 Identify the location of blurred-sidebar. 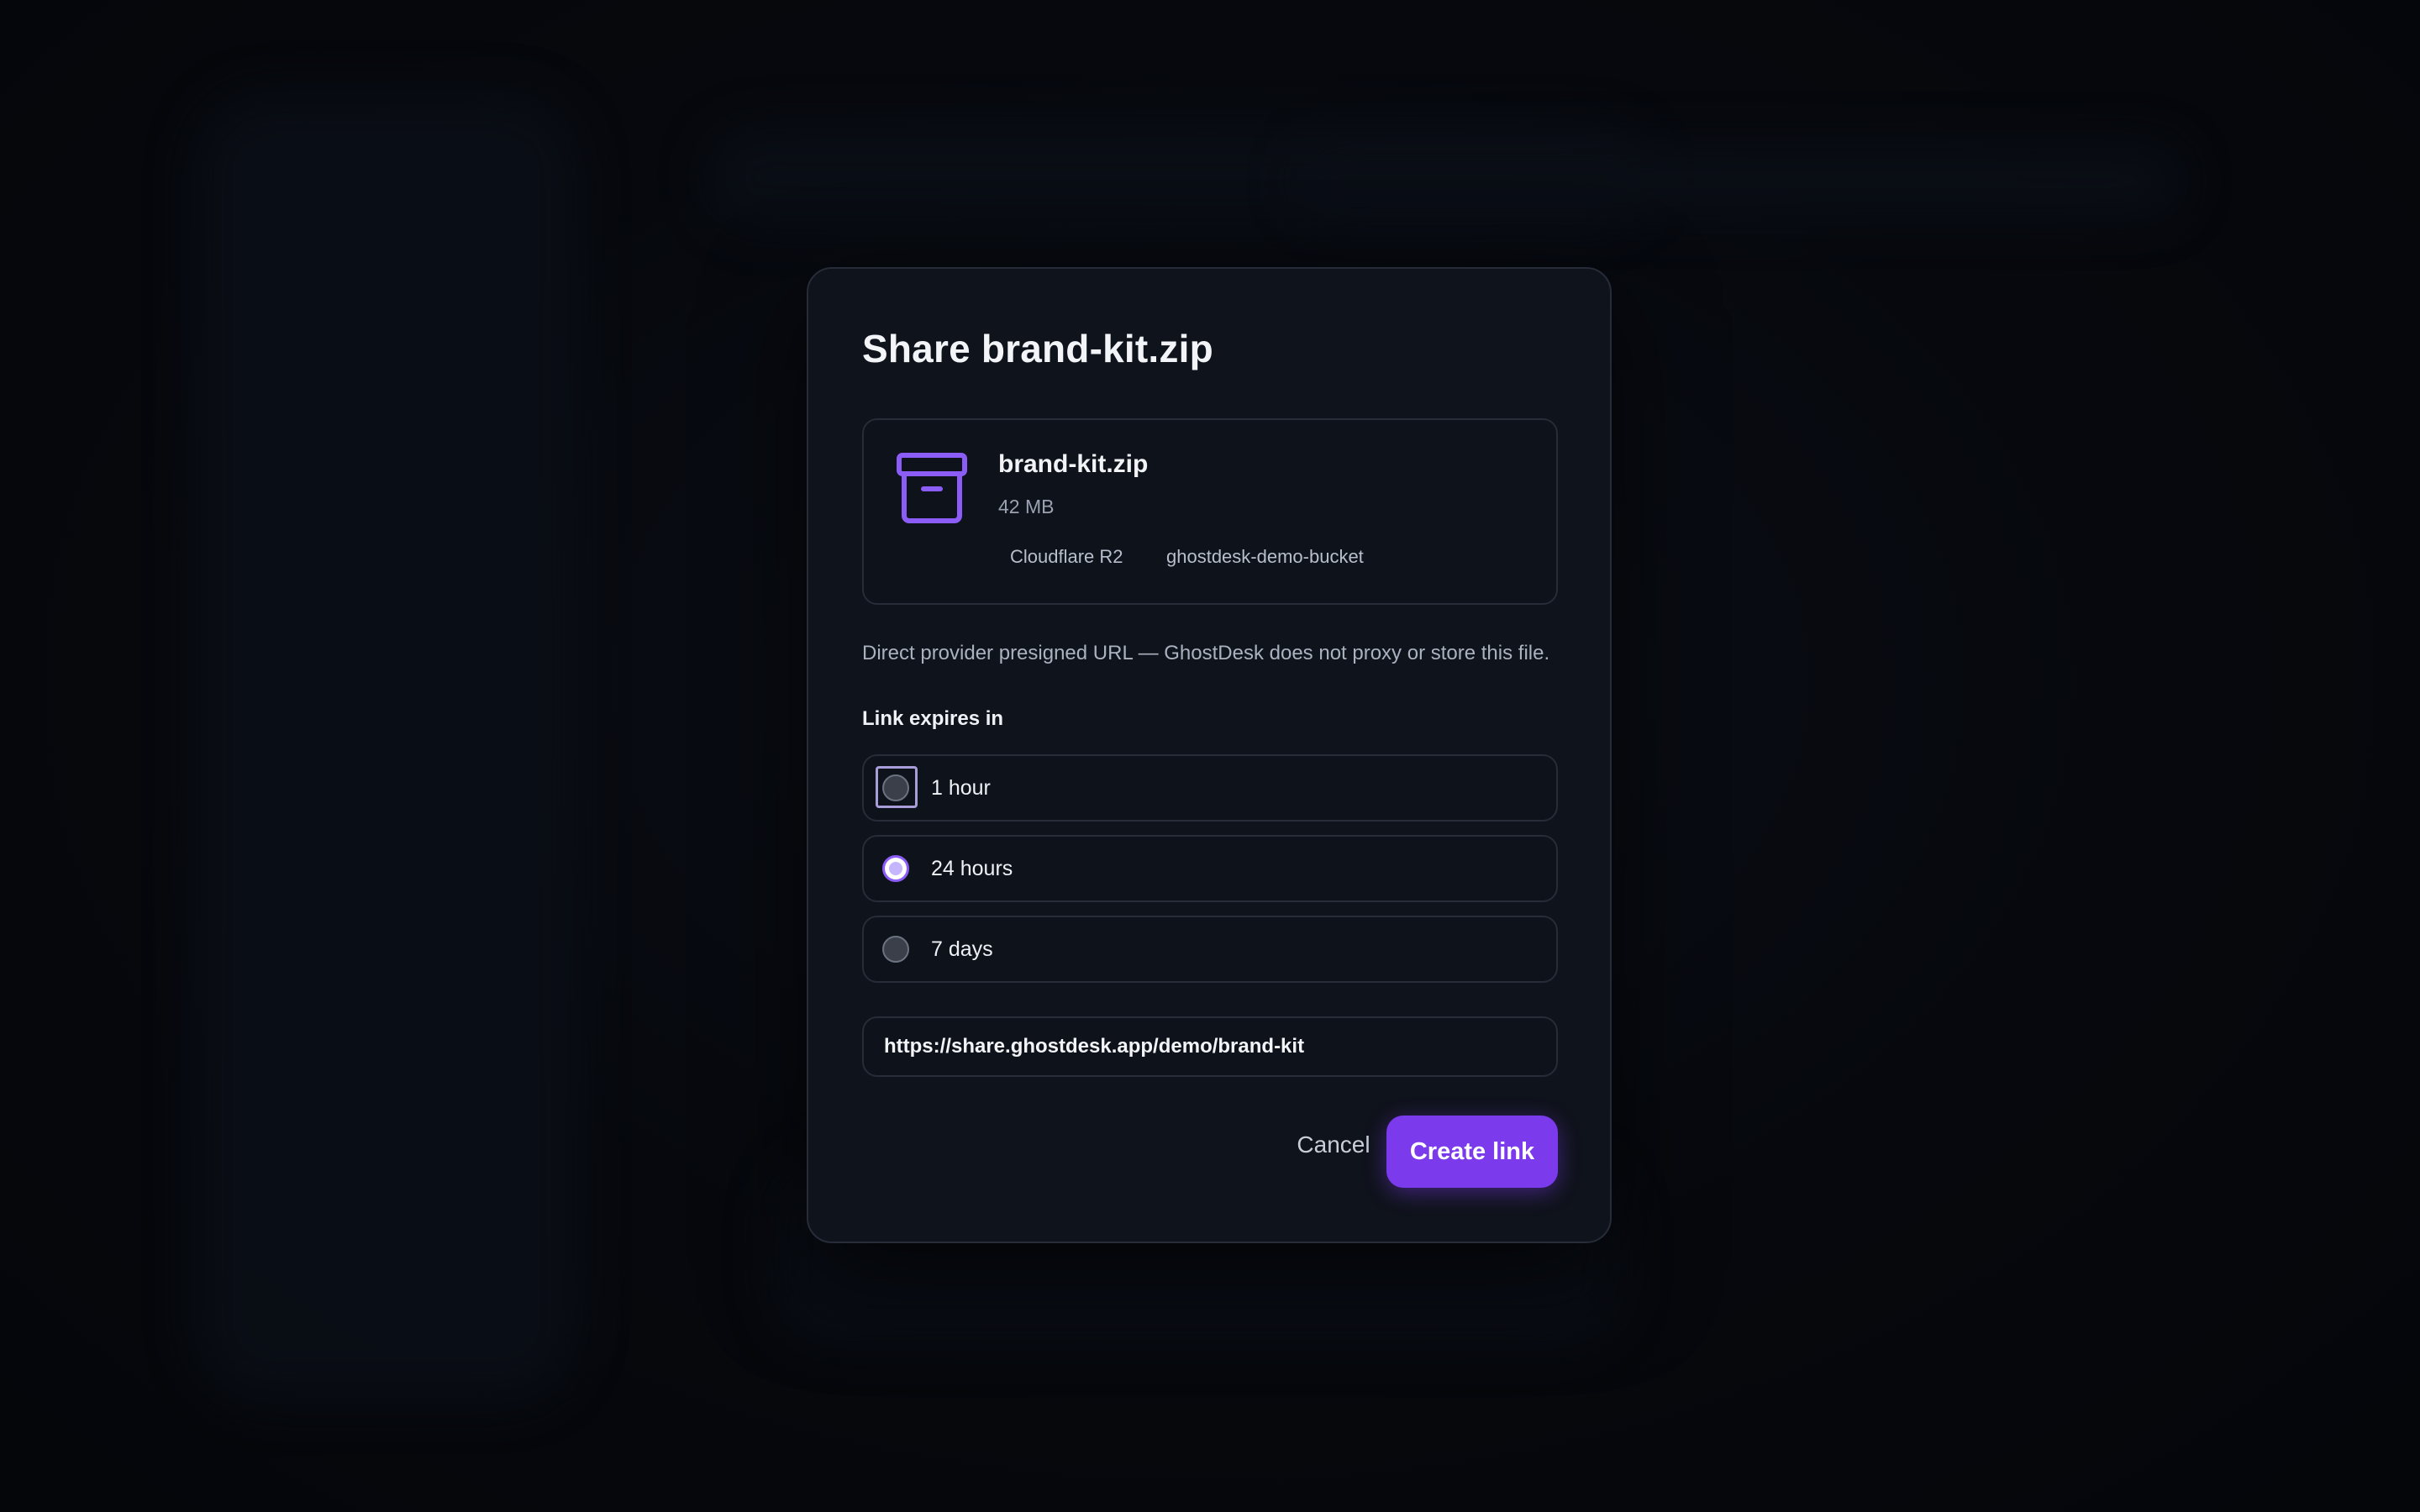
(386, 747).